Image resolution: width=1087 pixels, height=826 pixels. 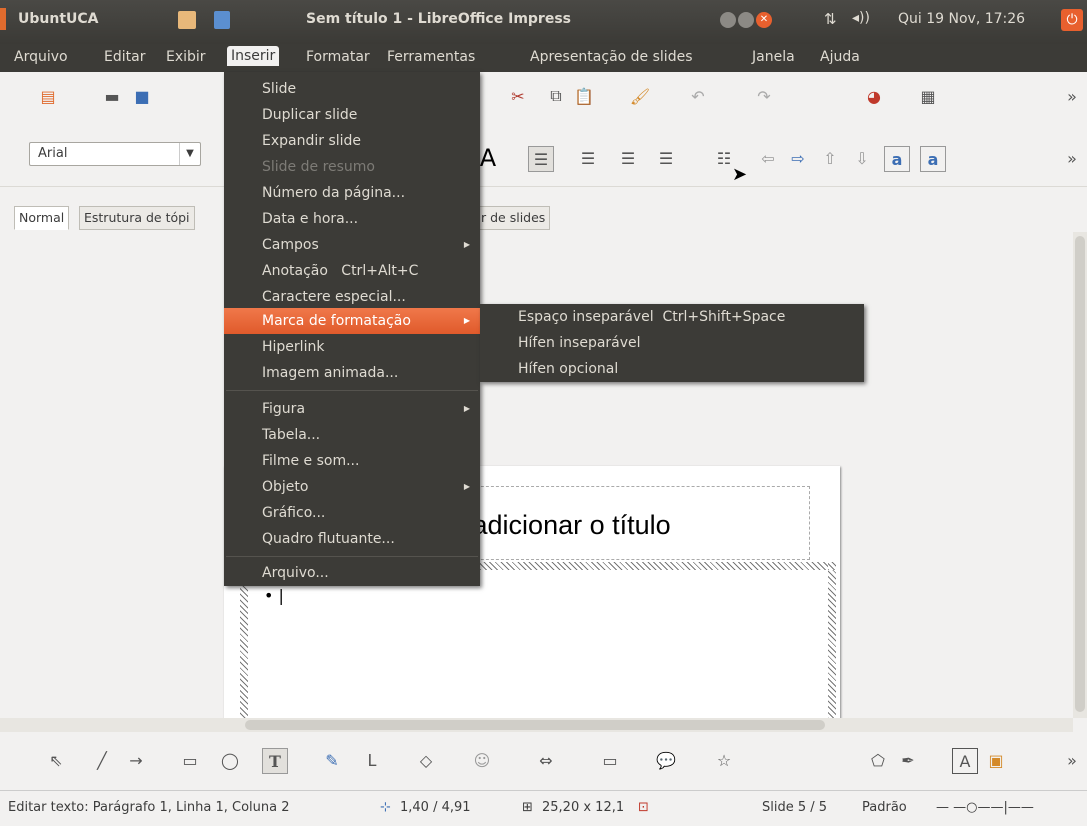 What do you see at coordinates (253, 56) in the screenshot?
I see `menu-inserir: Inserir` at bounding box center [253, 56].